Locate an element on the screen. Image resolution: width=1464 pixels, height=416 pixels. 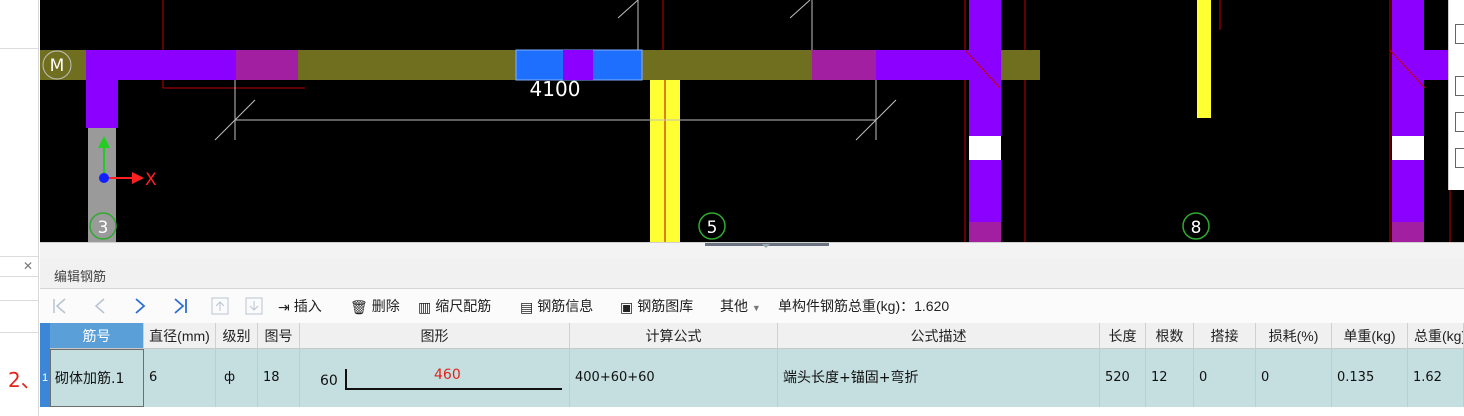
collapse-arrow-icon is located at coordinates (766, 246).